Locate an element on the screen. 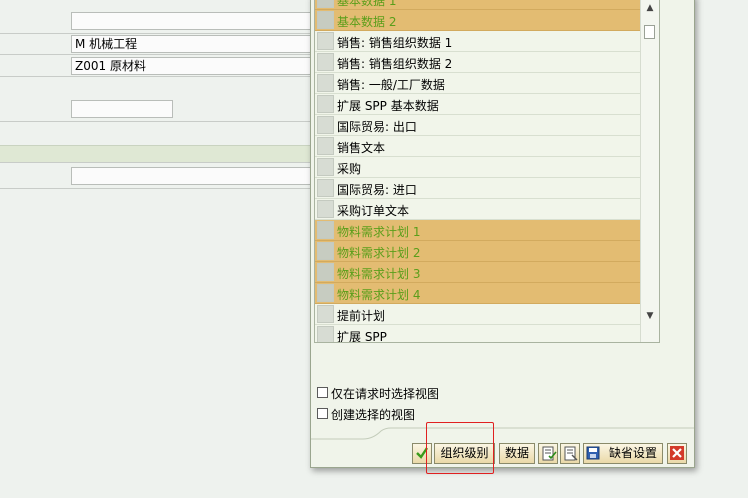  deselect-all-icon is located at coordinates (571, 453).